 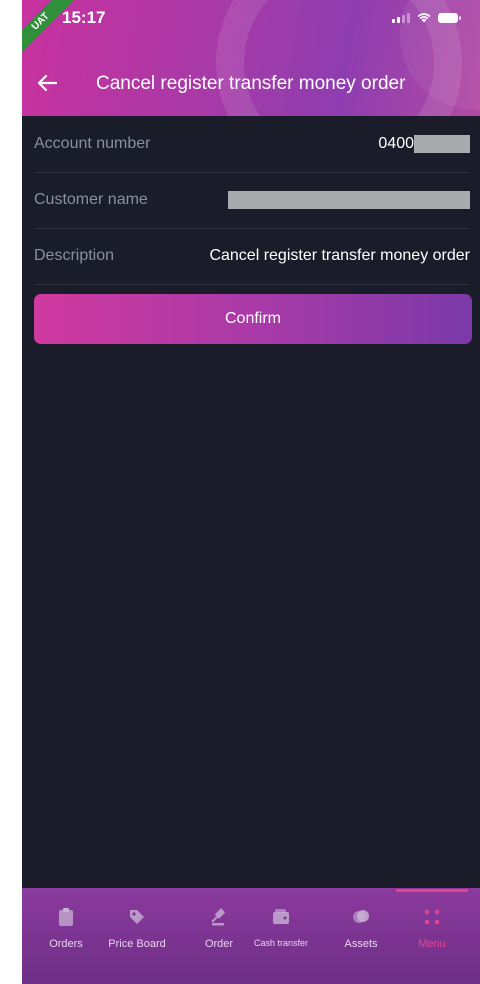 What do you see at coordinates (449, 17) in the screenshot?
I see `battery-icon` at bounding box center [449, 17].